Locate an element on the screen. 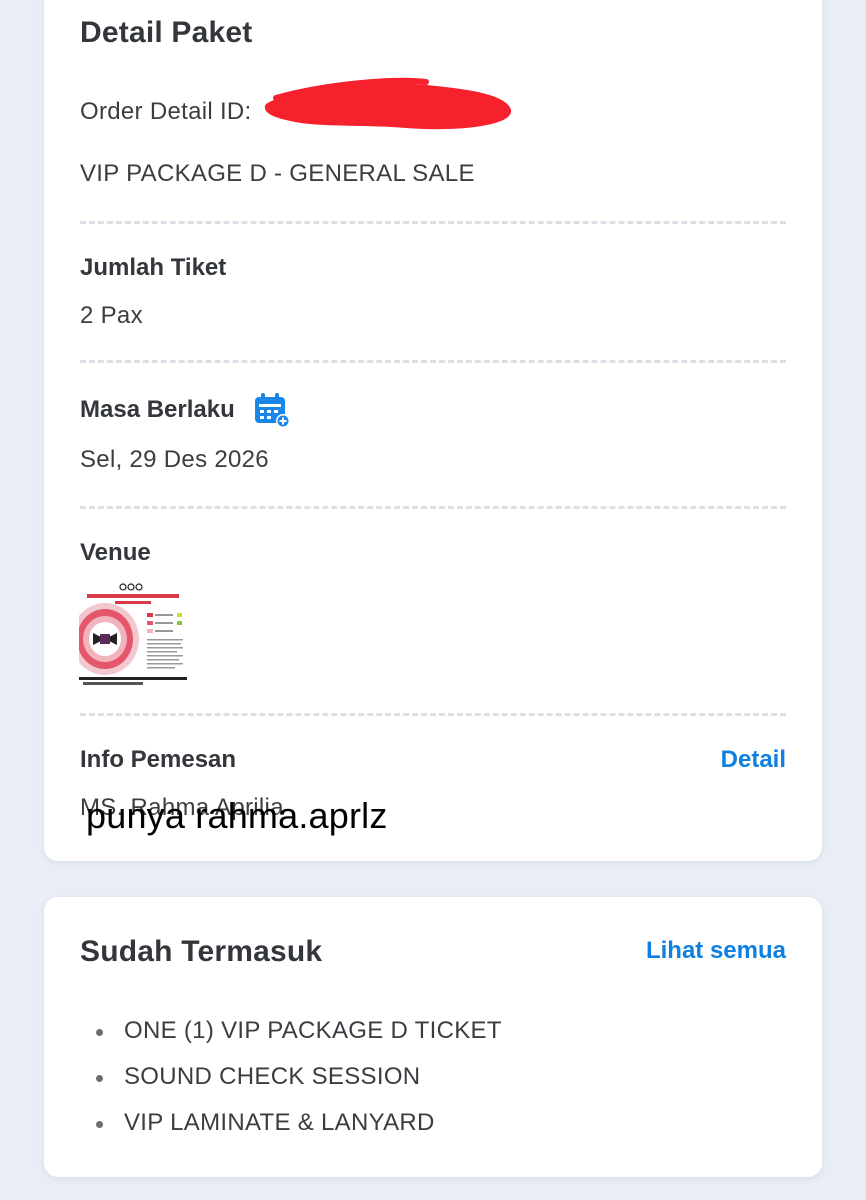 Image resolution: width=866 pixels, height=1200 pixels. validity-date: Sel, 29 Des 2026 is located at coordinates (174, 459).